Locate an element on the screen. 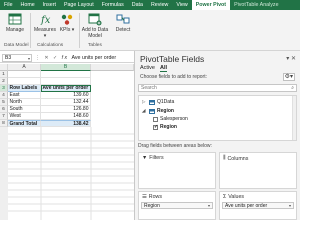  pivot-row-label: South is located at coordinates (24, 109).